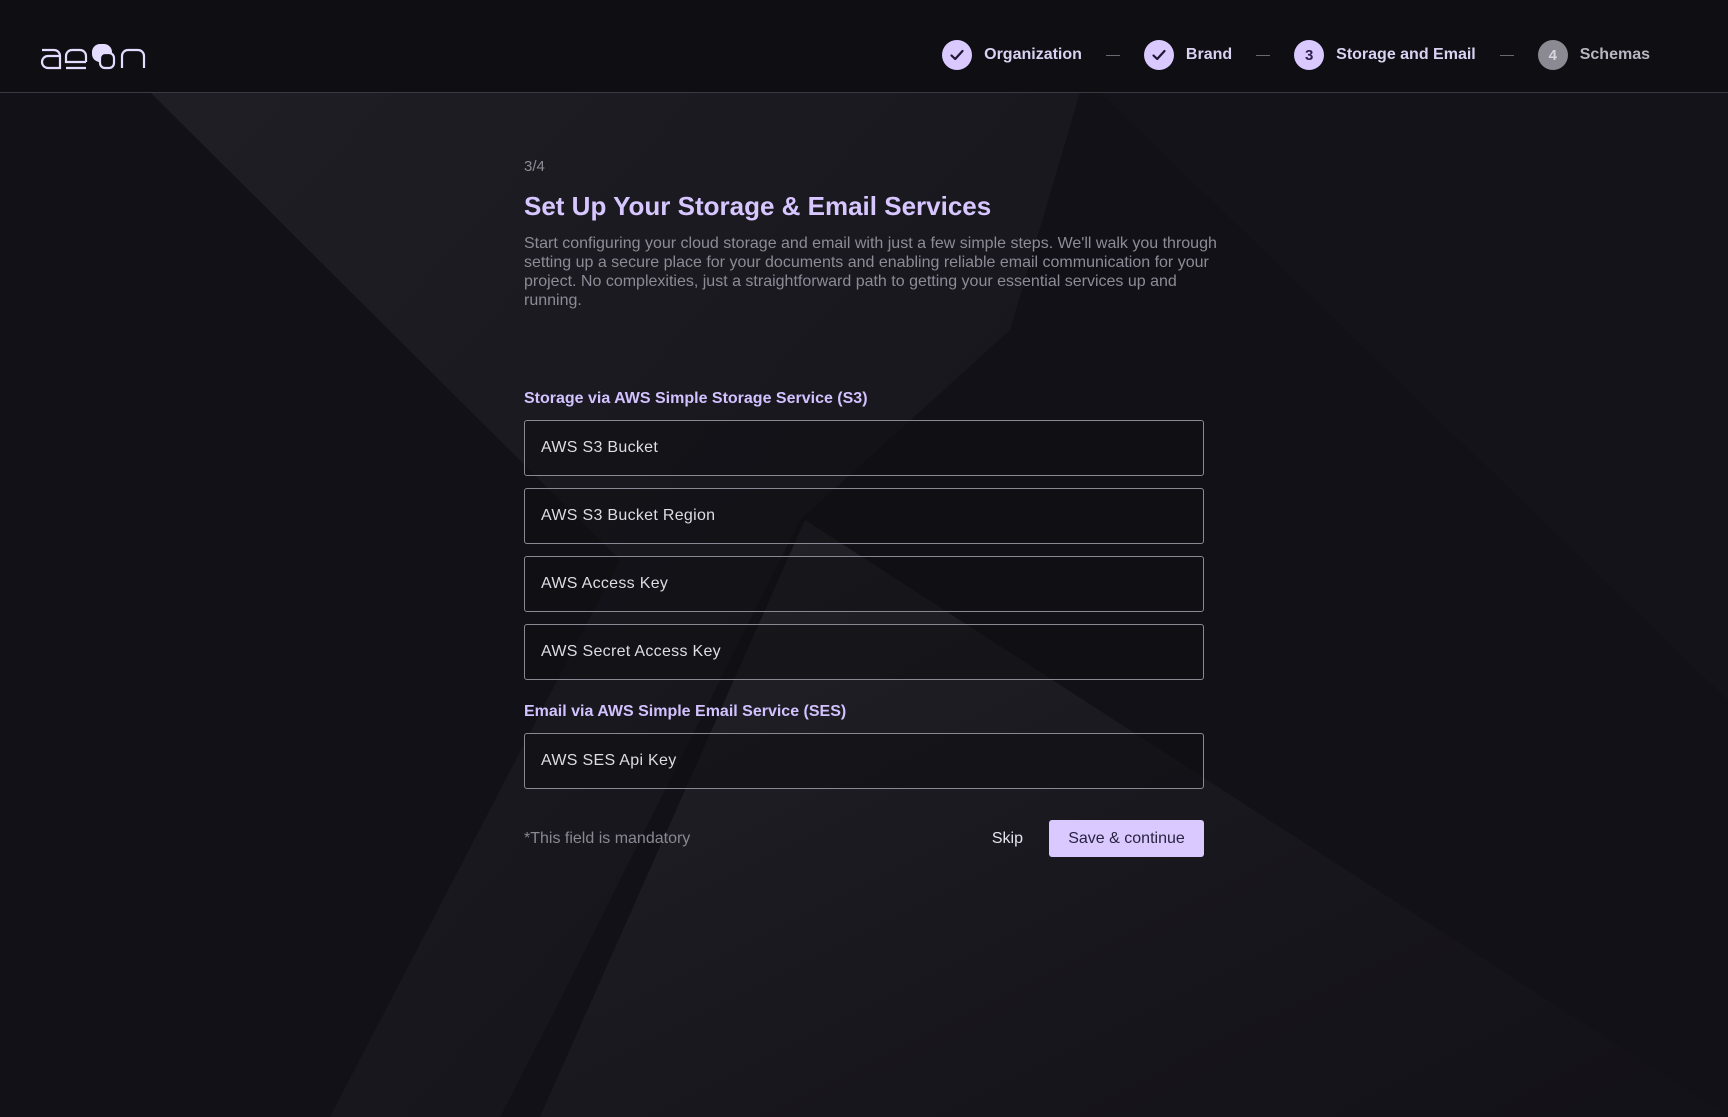 Image resolution: width=1728 pixels, height=1117 pixels. Describe the element at coordinates (1614, 54) in the screenshot. I see `step-label: Schemas` at that location.